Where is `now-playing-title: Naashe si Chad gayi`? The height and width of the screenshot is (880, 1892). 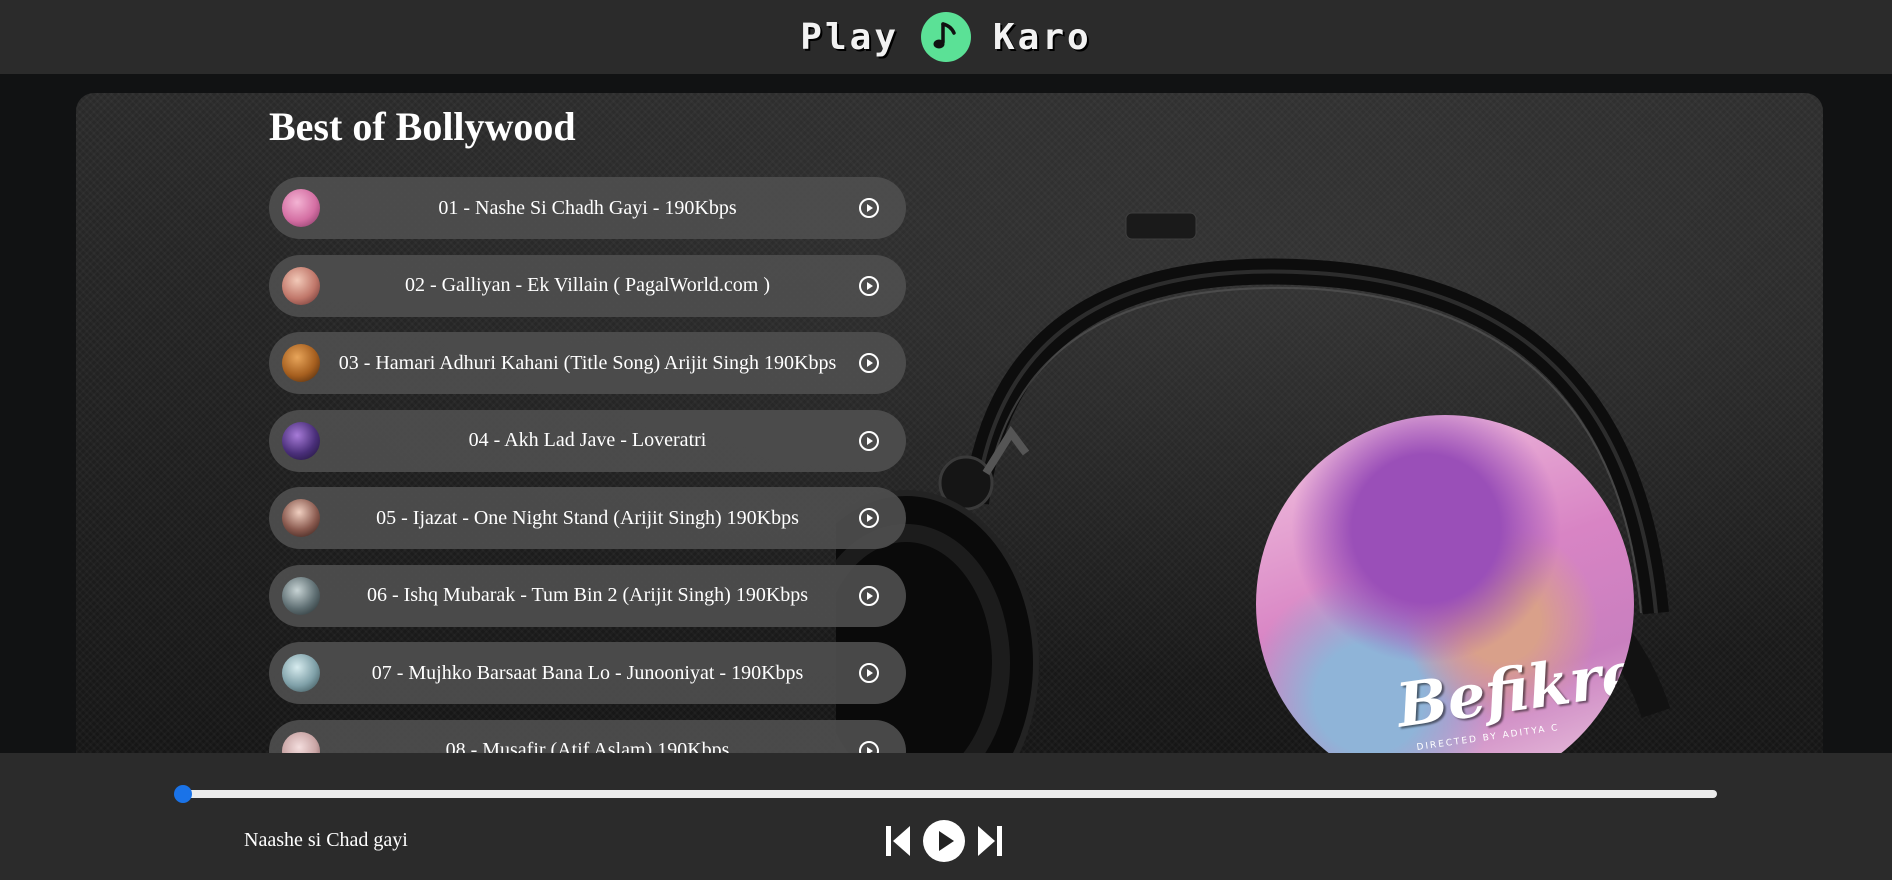
now-playing-title: Naashe si Chad gayi is located at coordinates (326, 840).